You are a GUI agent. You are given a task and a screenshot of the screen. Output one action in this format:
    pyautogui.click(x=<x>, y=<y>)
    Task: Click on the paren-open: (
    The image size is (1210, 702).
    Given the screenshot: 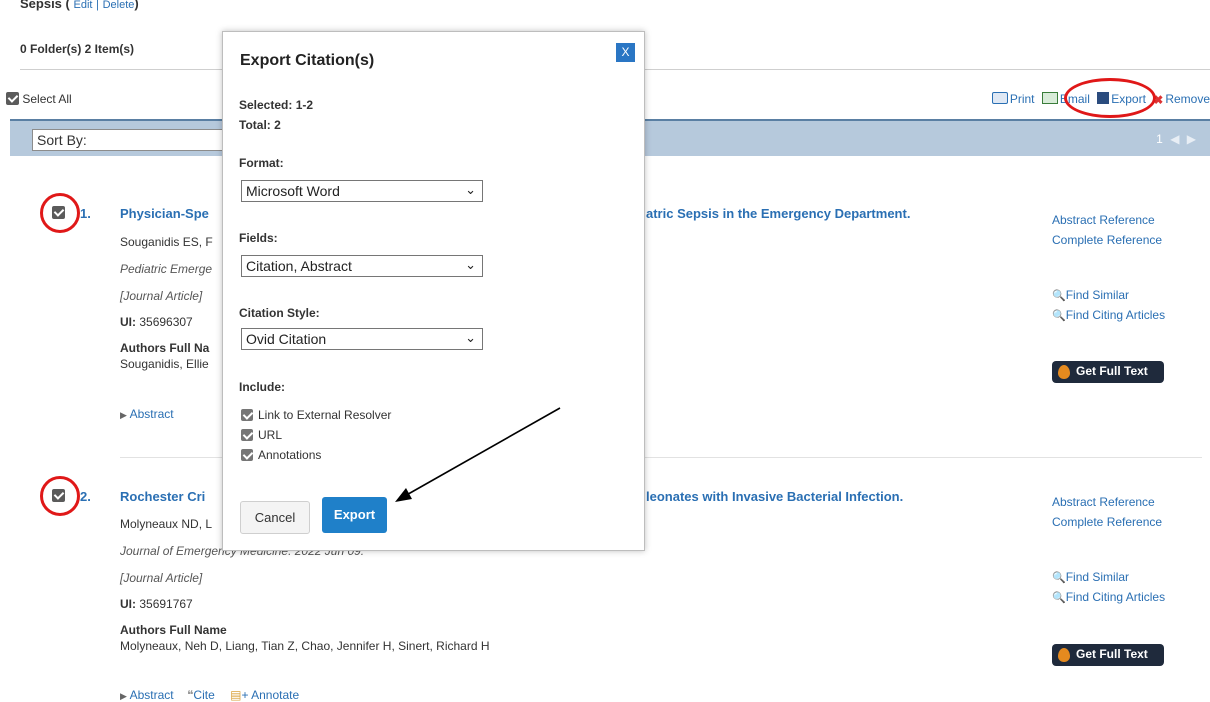 What is the action you would take?
    pyautogui.click(x=67, y=5)
    